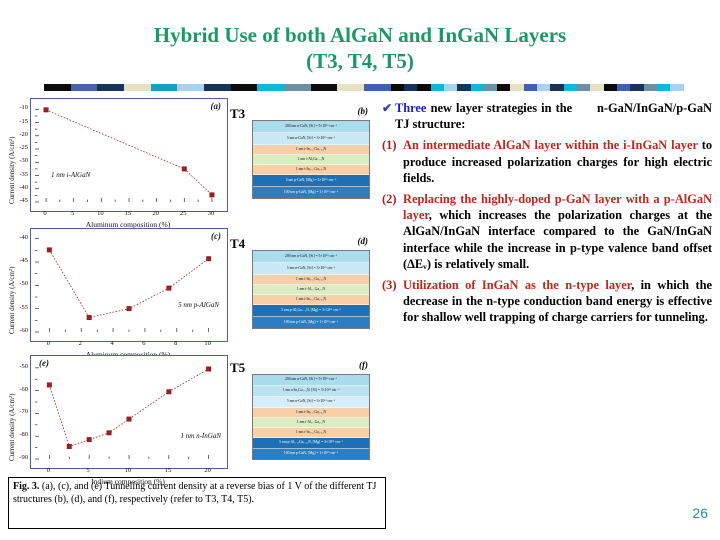 This screenshot has width=720, height=540. Describe the element at coordinates (12, 300) in the screenshot. I see `y-axis-label: Current density (A/cm²)` at that location.